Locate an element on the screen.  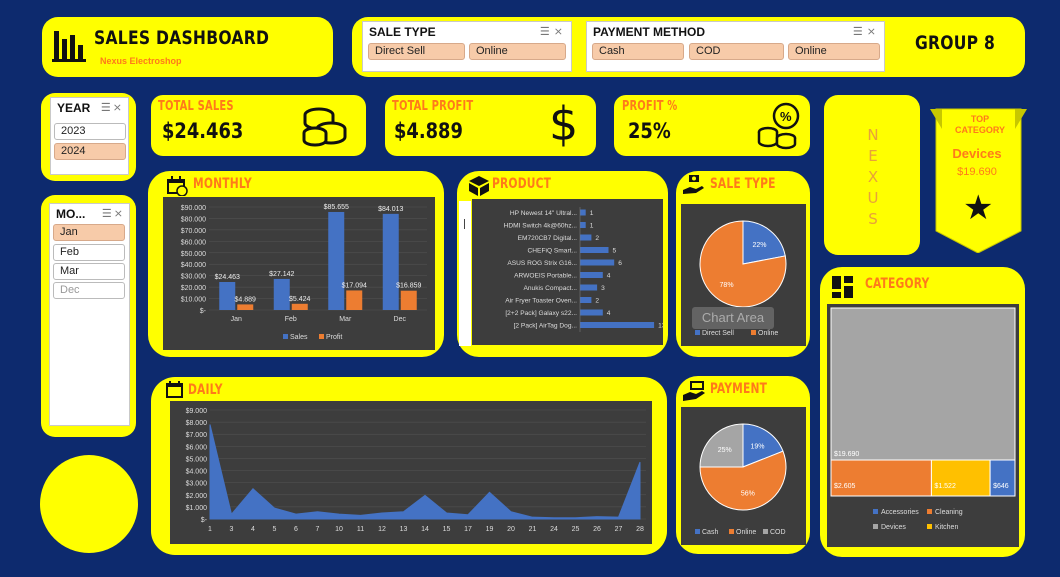
data-label: $646 is located at coordinates (1001, 486).